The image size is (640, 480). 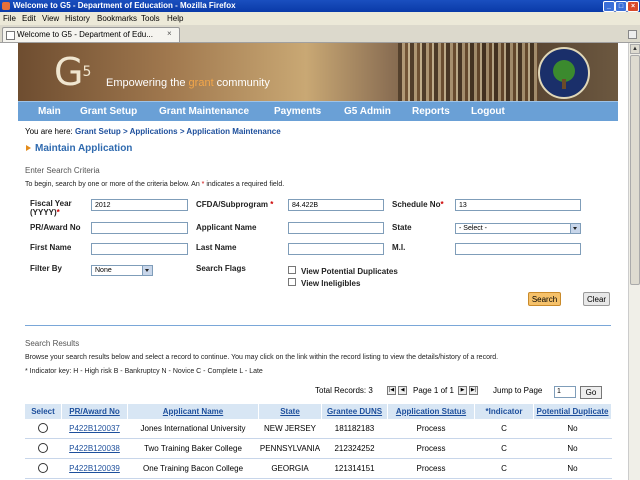 I want to click on nav-g5-admin: G5 Admin, so click(x=367, y=111).